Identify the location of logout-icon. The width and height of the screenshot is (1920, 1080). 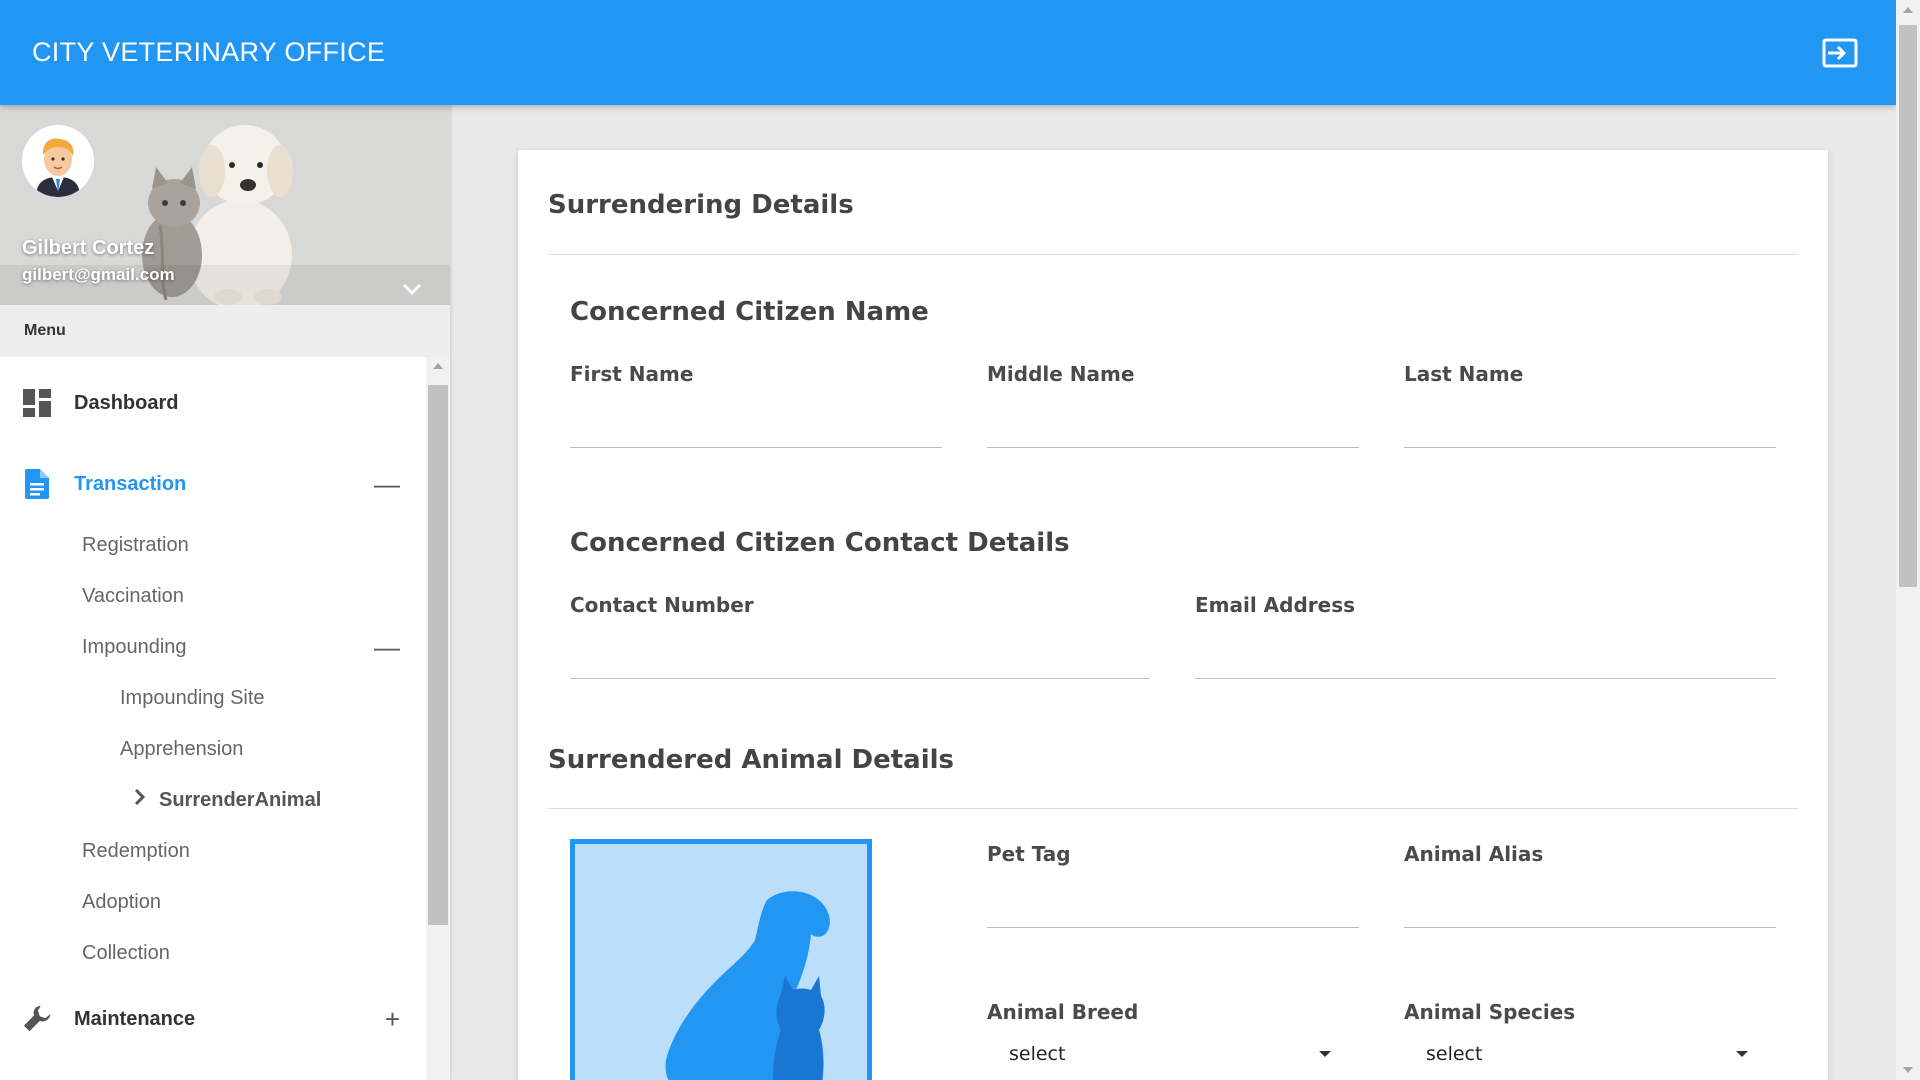
(1840, 52).